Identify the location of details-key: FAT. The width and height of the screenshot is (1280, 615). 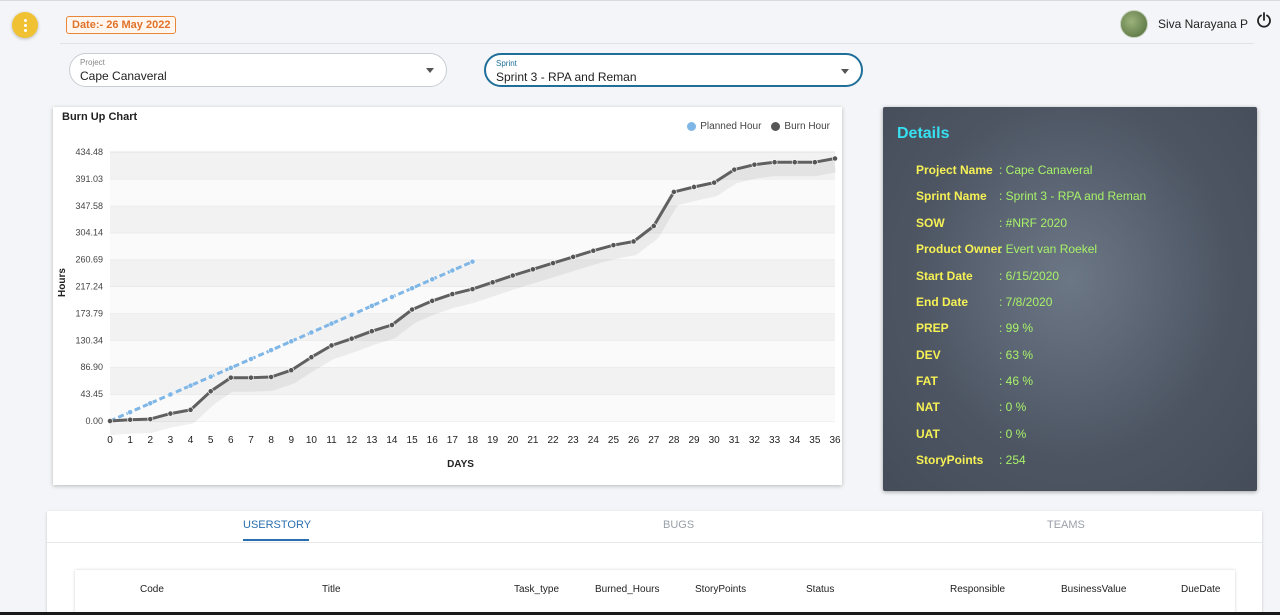
(927, 381).